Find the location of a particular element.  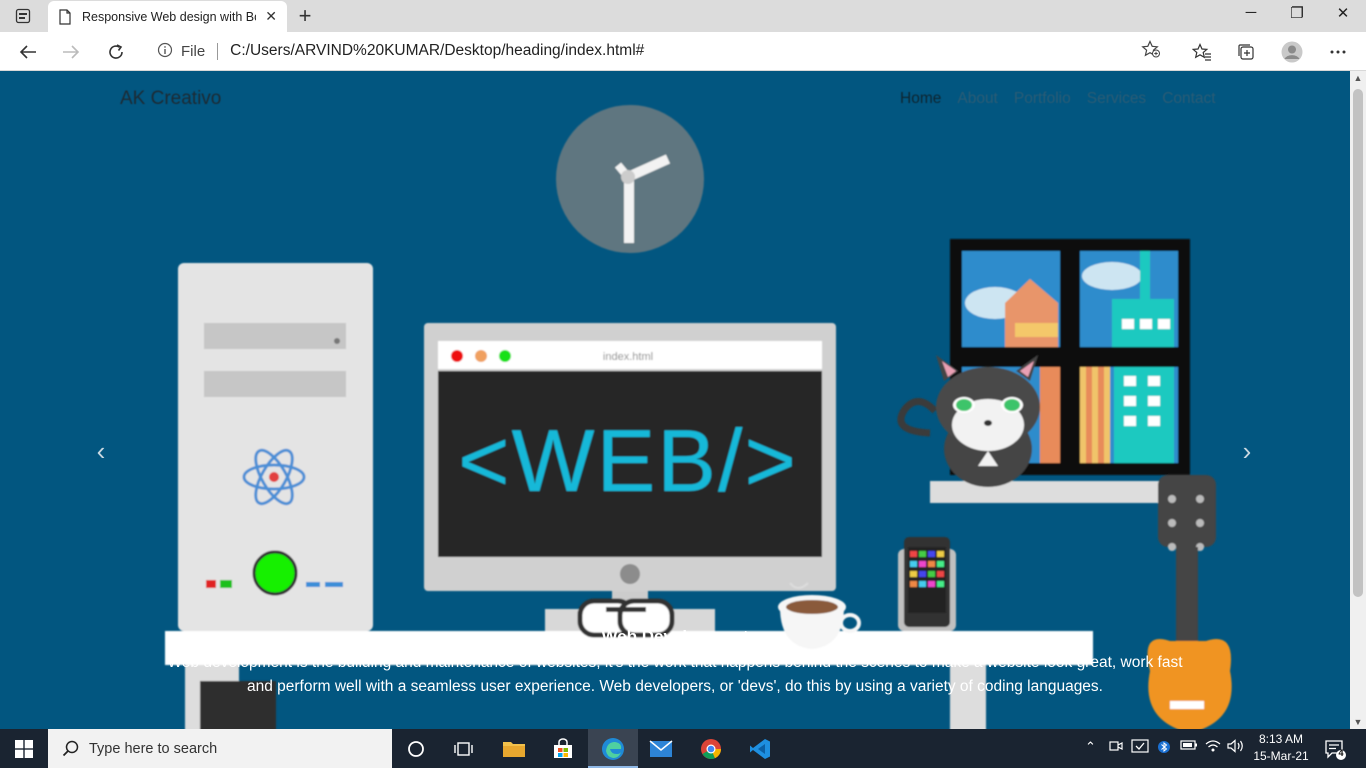

notification-center-button: 4 is located at coordinates (1335, 749).